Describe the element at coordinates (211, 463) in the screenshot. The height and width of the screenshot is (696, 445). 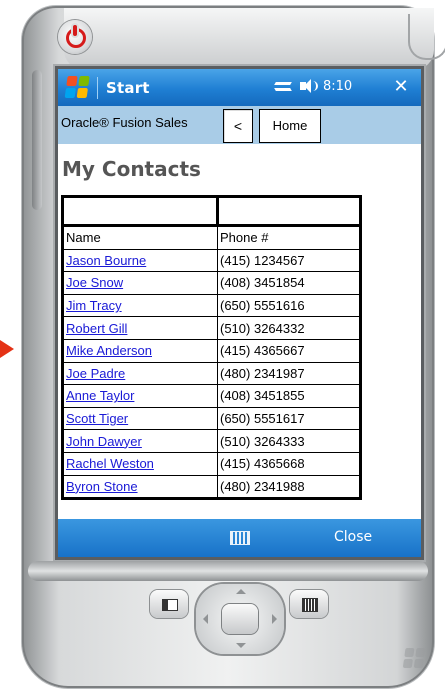
I see `table-row: Rachel Weston (415) 4365668` at that location.